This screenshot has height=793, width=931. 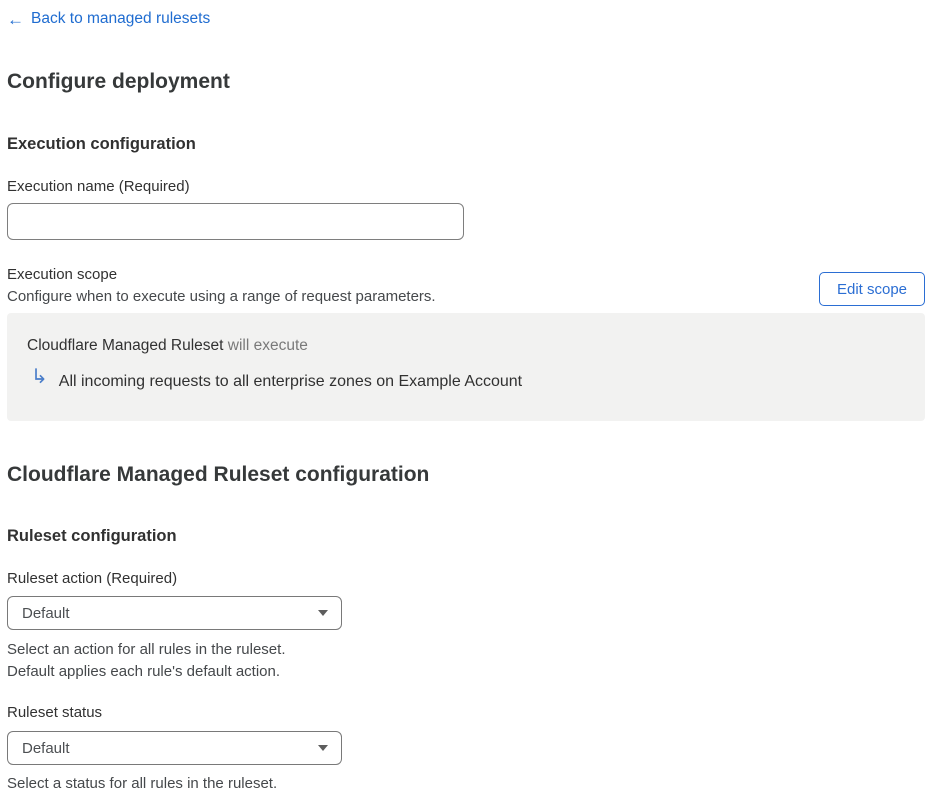 What do you see at coordinates (872, 289) in the screenshot?
I see `edit-scope-button: Edit scope` at bounding box center [872, 289].